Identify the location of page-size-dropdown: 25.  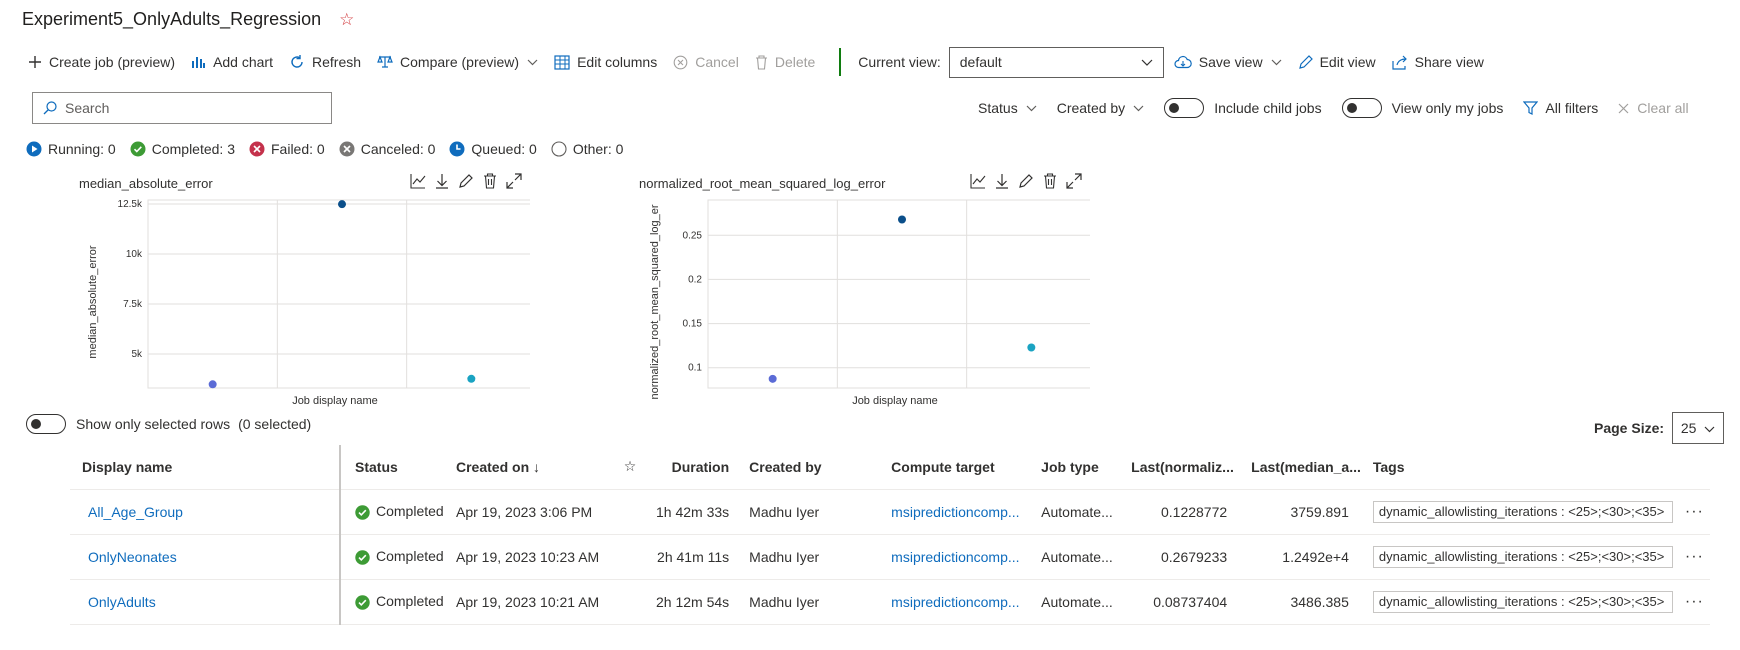
(1698, 428).